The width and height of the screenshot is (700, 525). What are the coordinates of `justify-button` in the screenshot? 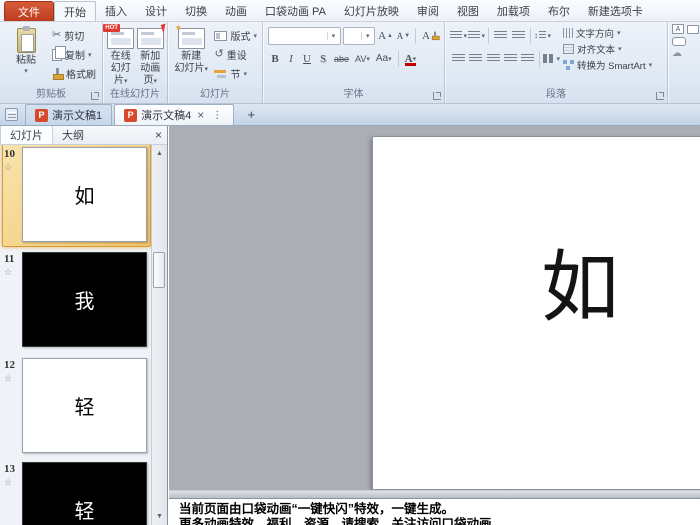 It's located at (510, 59).